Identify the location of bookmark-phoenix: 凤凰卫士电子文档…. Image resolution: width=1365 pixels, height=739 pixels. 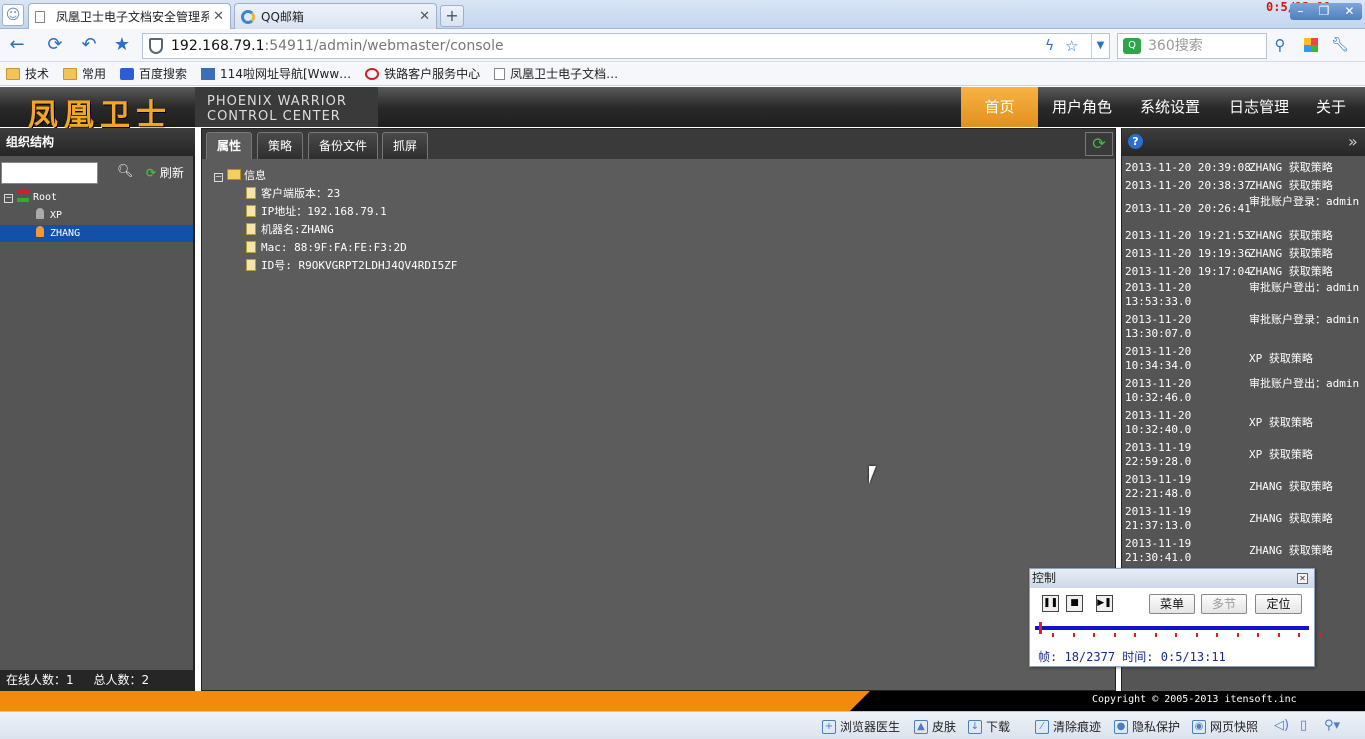
(556, 73).